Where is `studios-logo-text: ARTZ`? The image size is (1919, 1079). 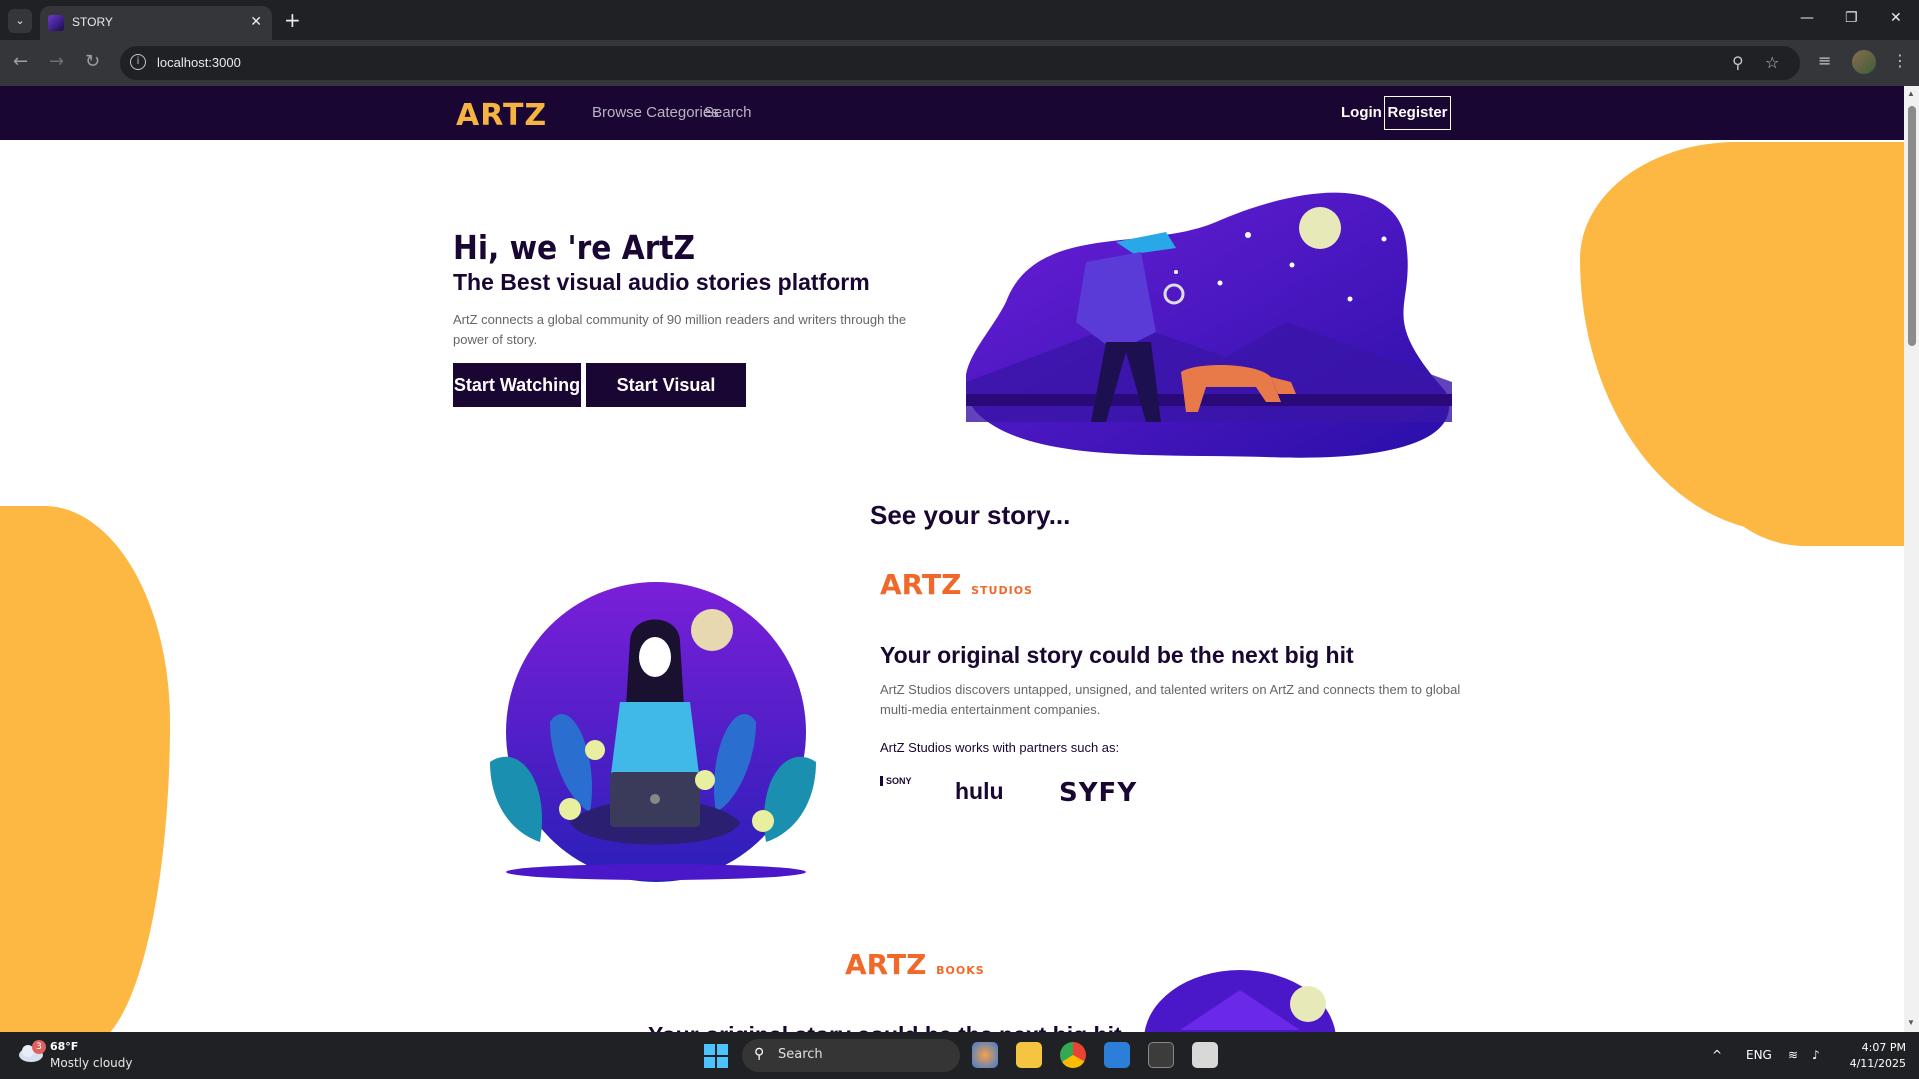 studios-logo-text: ARTZ is located at coordinates (921, 584).